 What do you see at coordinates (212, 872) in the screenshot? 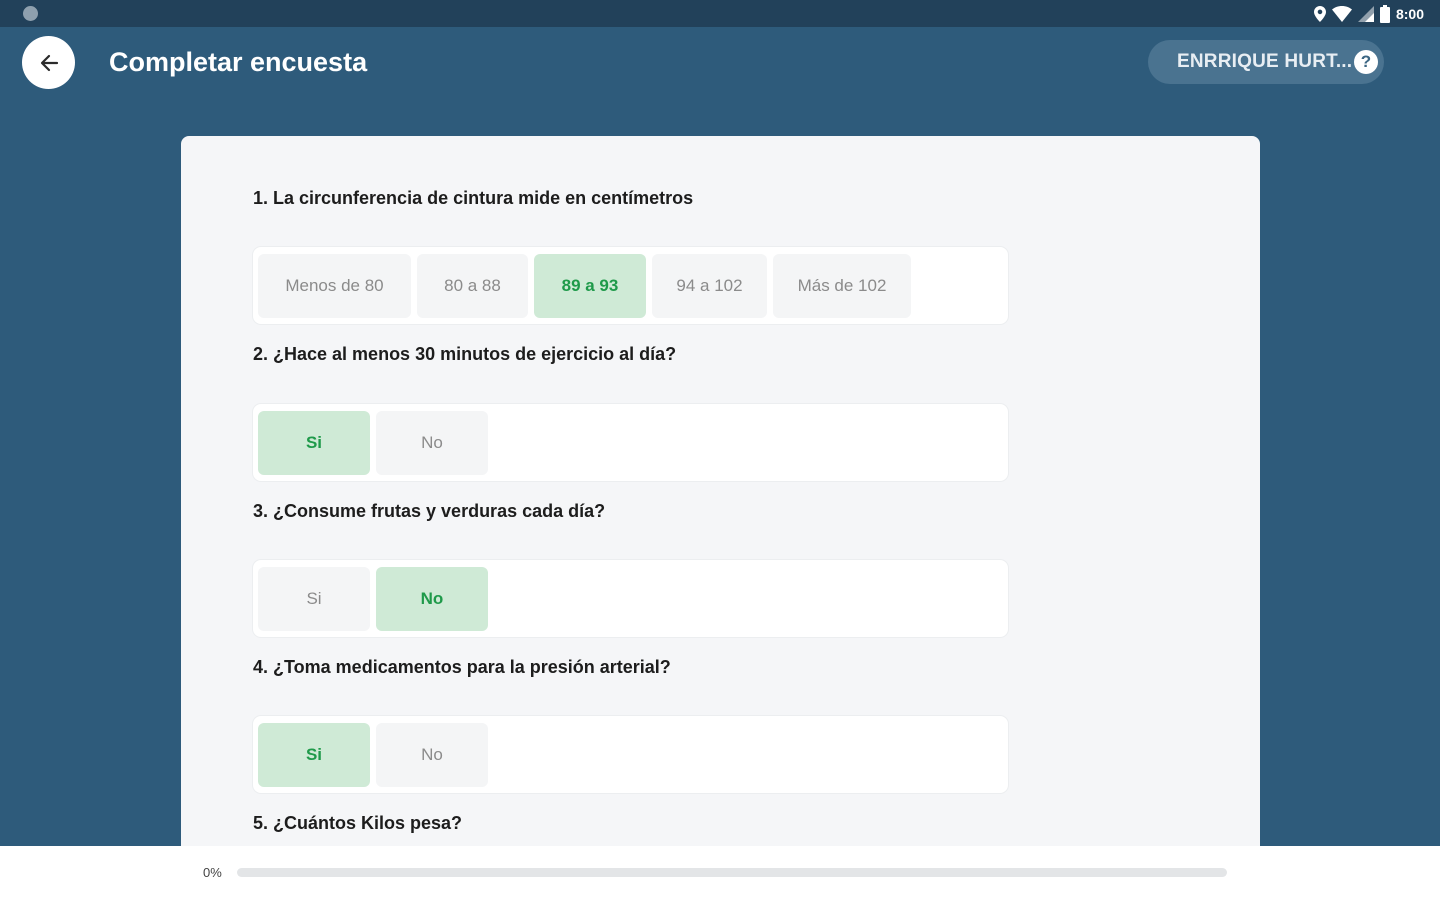
I see `progress-label: 0%` at bounding box center [212, 872].